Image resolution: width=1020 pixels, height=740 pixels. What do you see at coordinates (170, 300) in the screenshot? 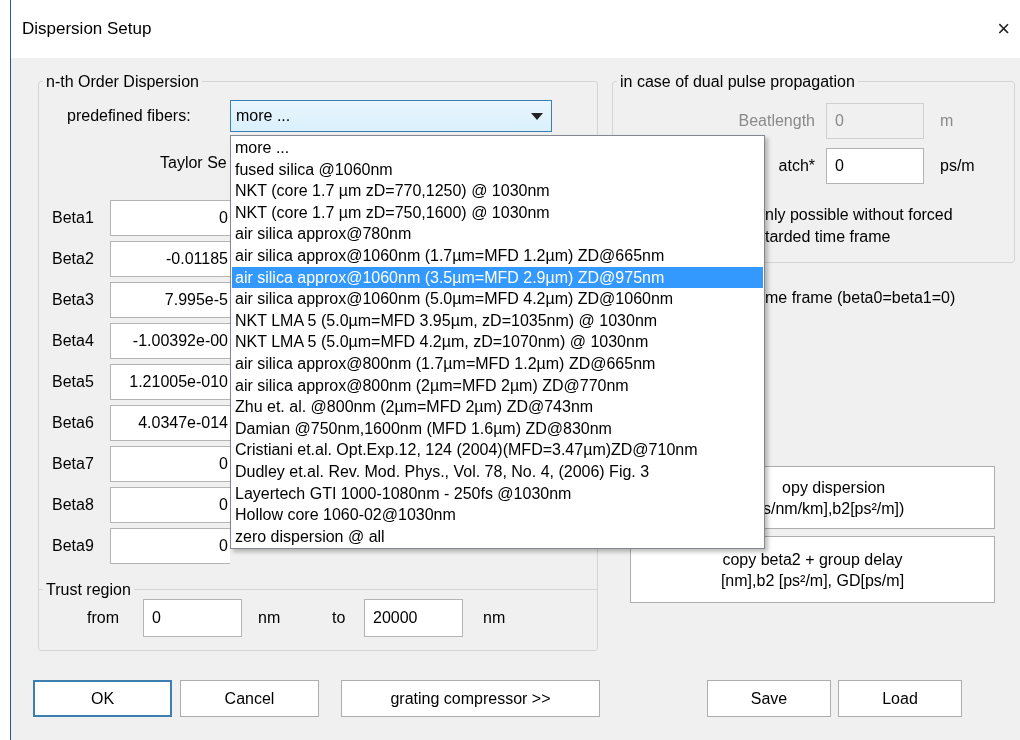
I see `beta-field: 7.995e-5` at bounding box center [170, 300].